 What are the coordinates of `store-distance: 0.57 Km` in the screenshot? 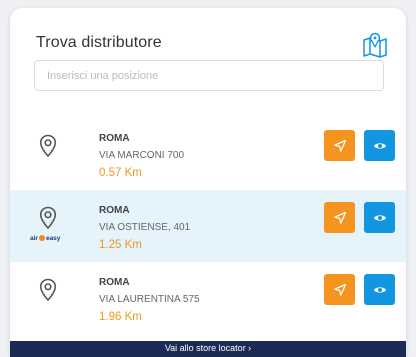 It's located at (120, 173).